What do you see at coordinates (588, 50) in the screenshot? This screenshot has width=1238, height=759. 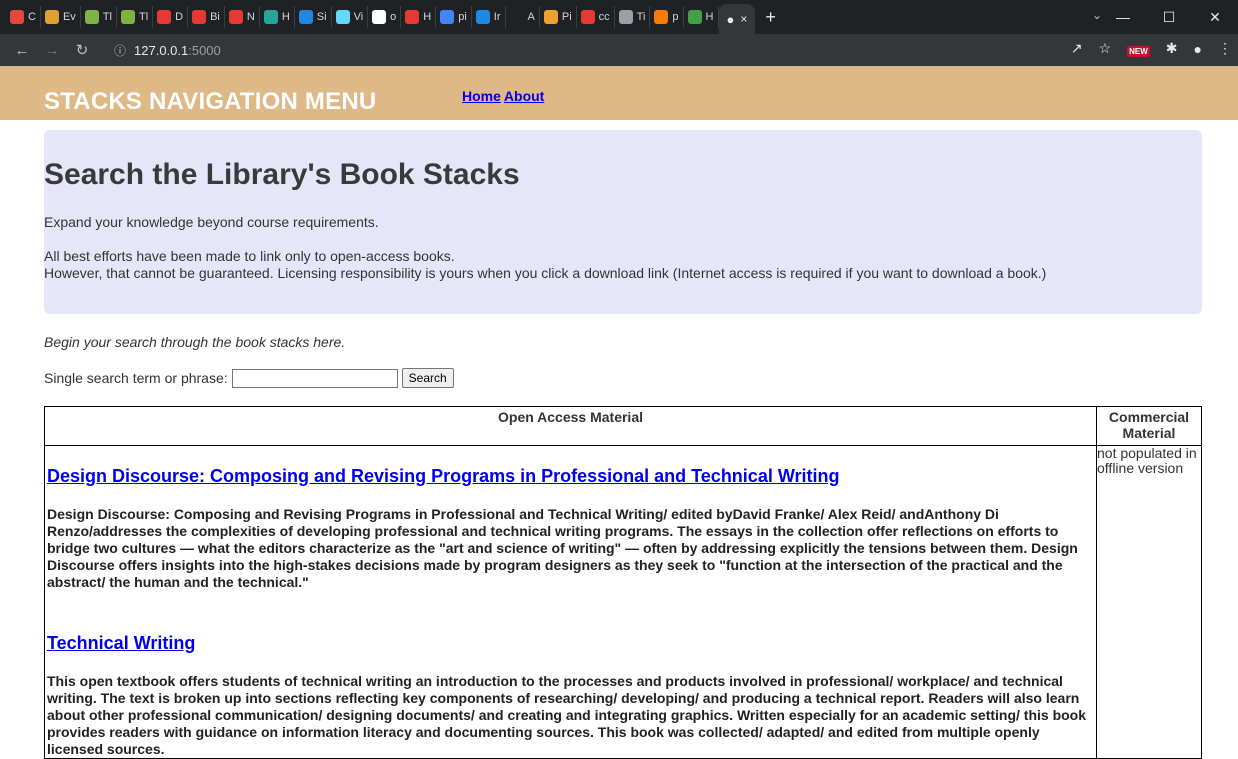 I see `address-bar: ⓘ 127.0.0.1:5000` at bounding box center [588, 50].